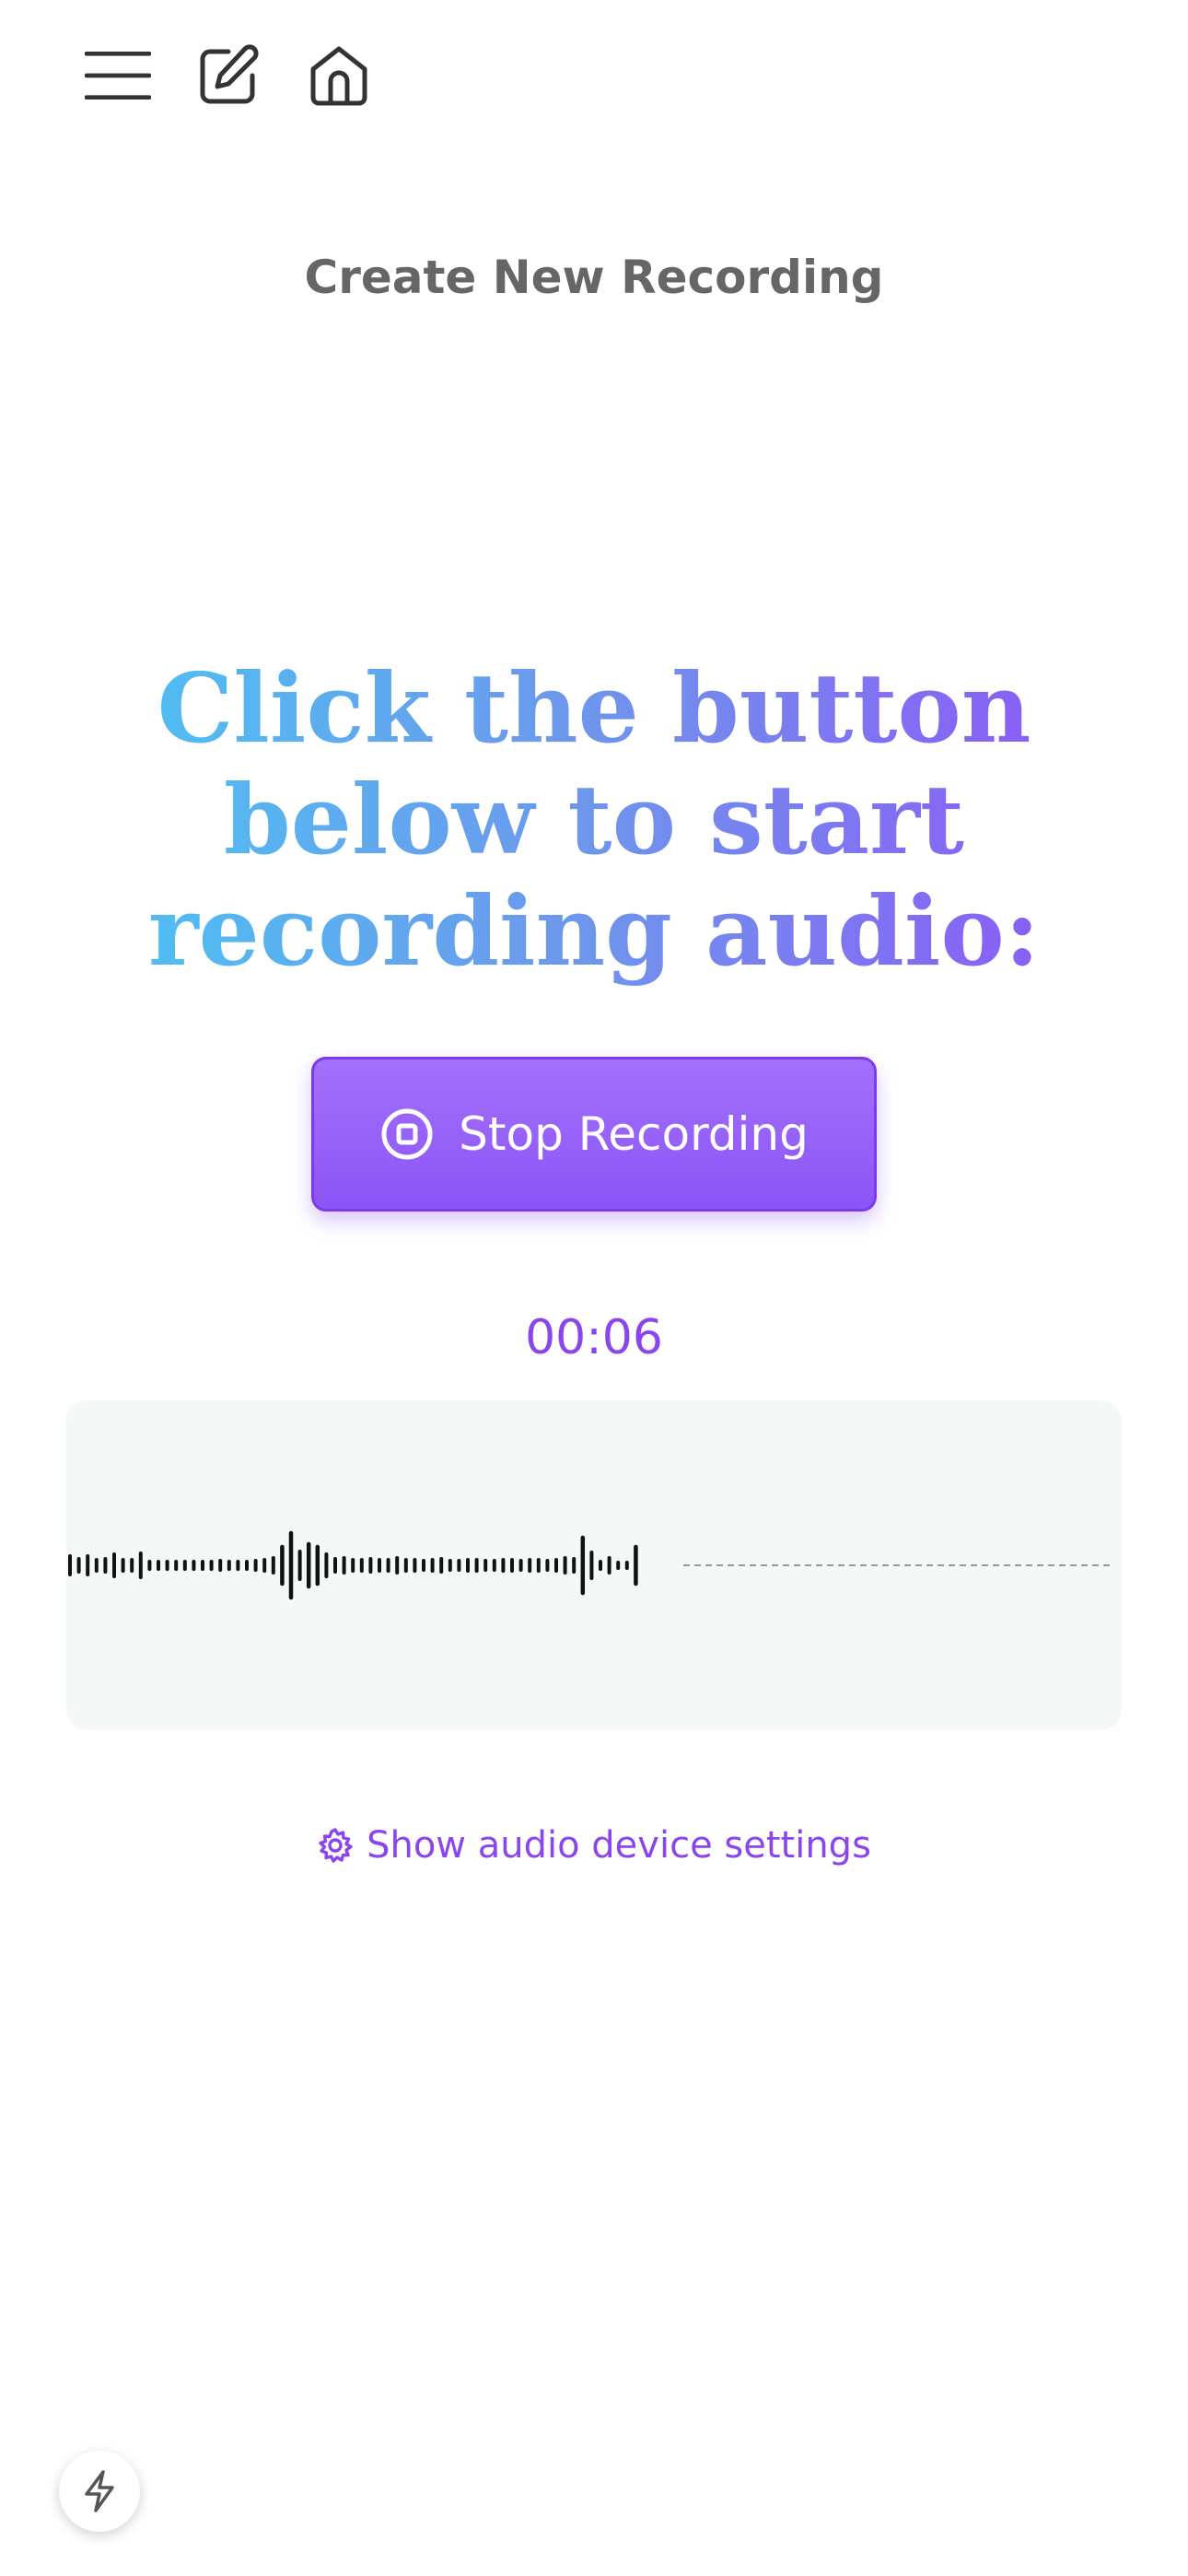 This screenshot has width=1188, height=2576. I want to click on menu-button, so click(118, 75).